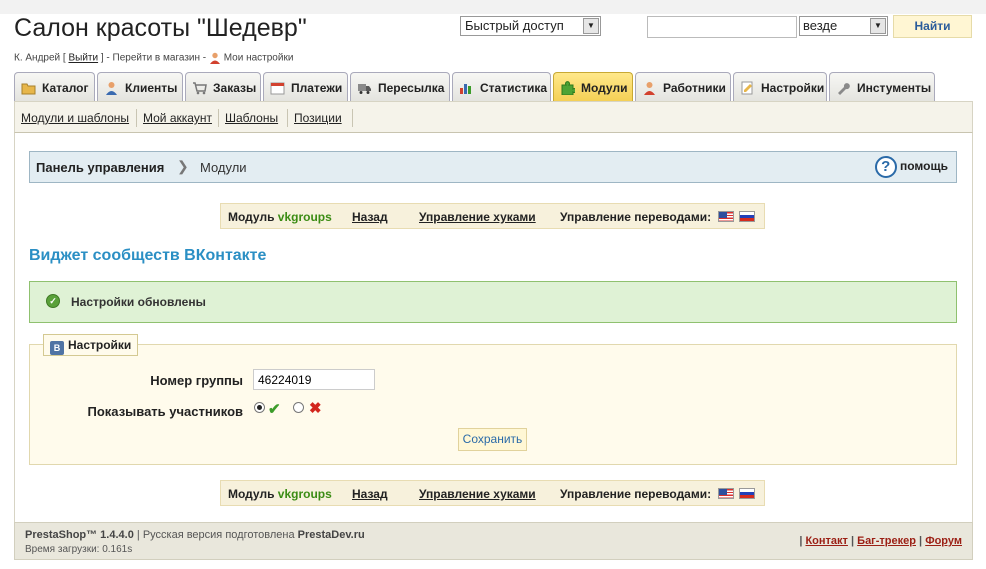 The image size is (986, 569). I want to click on user-settings-icon, so click(215, 58).